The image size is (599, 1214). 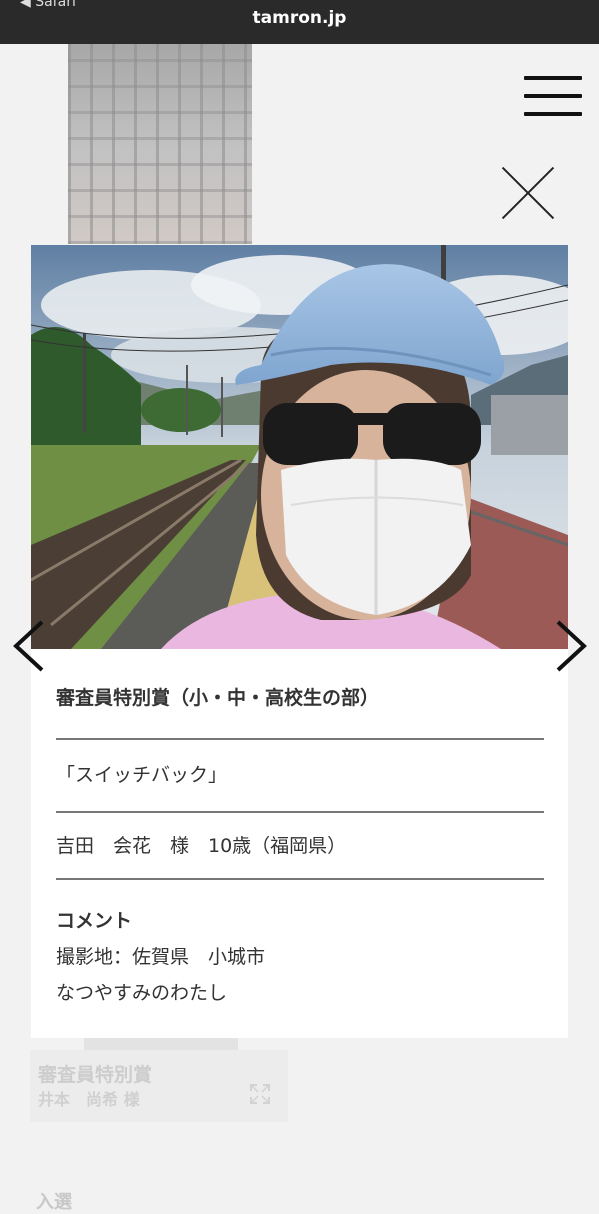 I want to click on browser-bar: ◀ Safari tamron.jp, so click(x=299, y=22).